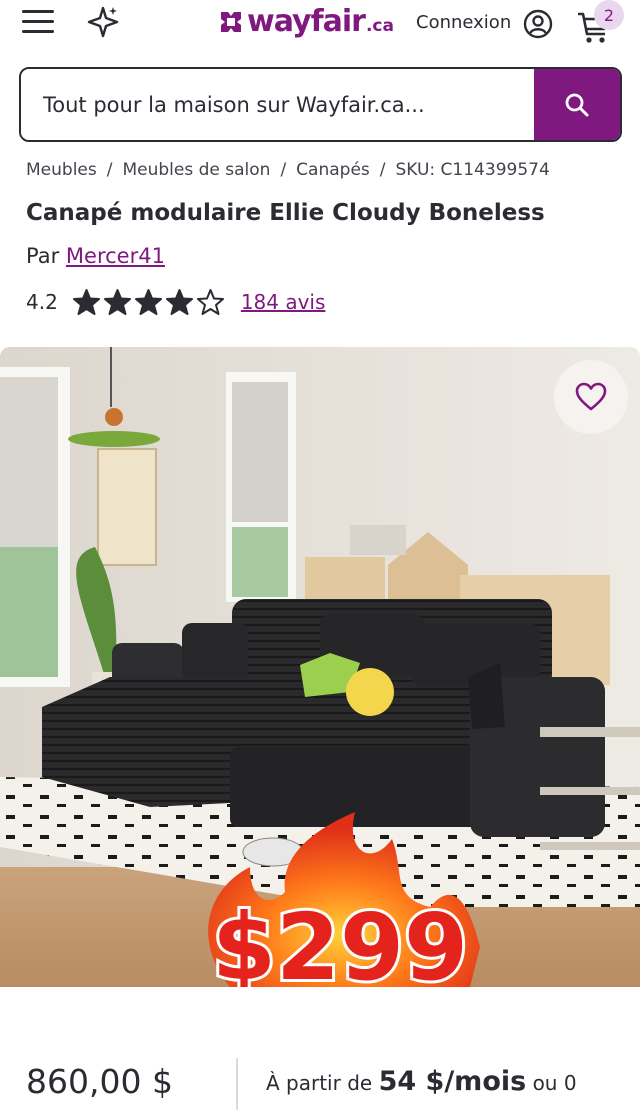 This screenshot has width=640, height=1110. Describe the element at coordinates (463, 22) in the screenshot. I see `signin-link: Connexion` at that location.